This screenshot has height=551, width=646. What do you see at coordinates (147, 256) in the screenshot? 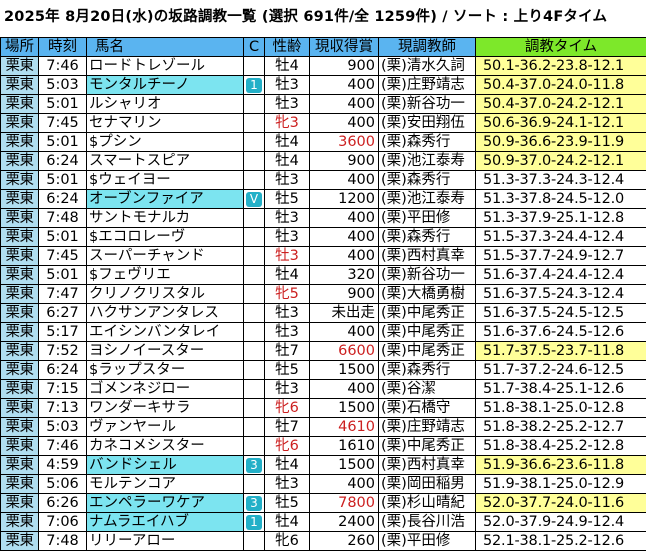
I see `horse-name-link: スーパーチャンド` at bounding box center [147, 256].